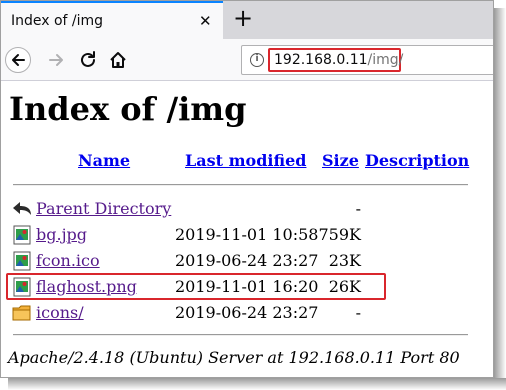 This screenshot has height=390, width=506. What do you see at coordinates (21, 313) in the screenshot?
I see `folder-icon` at bounding box center [21, 313].